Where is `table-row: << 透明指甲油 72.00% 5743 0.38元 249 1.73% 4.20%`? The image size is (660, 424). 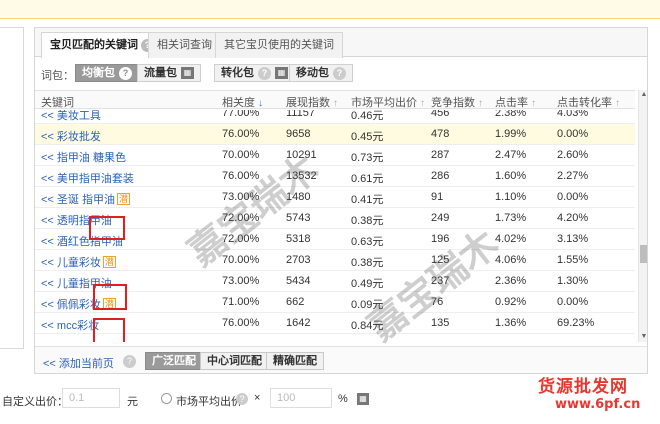
table-row: << 透明指甲油 72.00% 5743 0.38元 249 1.73% 4.20% is located at coordinates (335, 218).